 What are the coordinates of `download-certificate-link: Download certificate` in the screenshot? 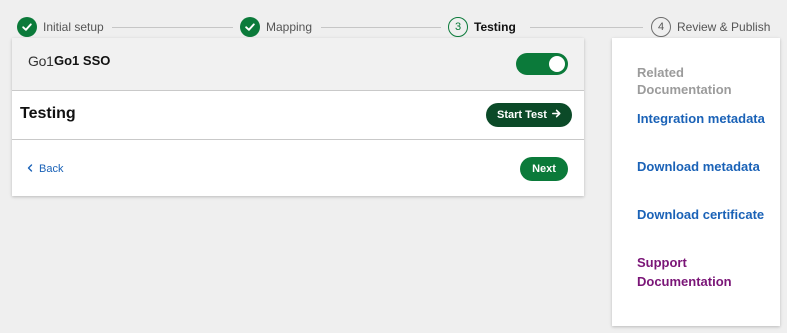 It's located at (702, 214).